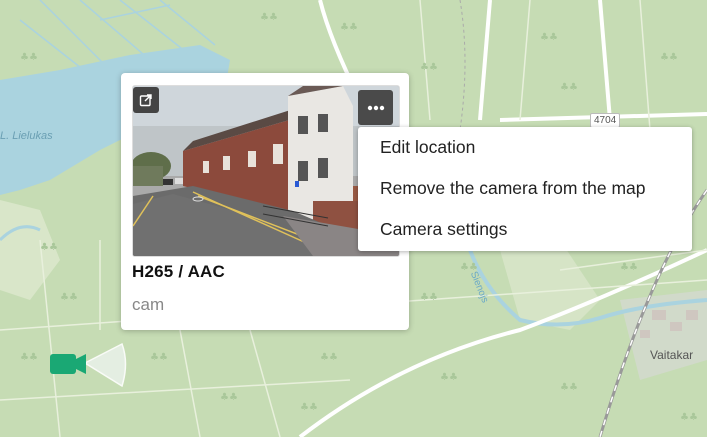 This screenshot has height=437, width=707. What do you see at coordinates (443, 229) in the screenshot?
I see `menu-item-camera-settings: Camera settings` at bounding box center [443, 229].